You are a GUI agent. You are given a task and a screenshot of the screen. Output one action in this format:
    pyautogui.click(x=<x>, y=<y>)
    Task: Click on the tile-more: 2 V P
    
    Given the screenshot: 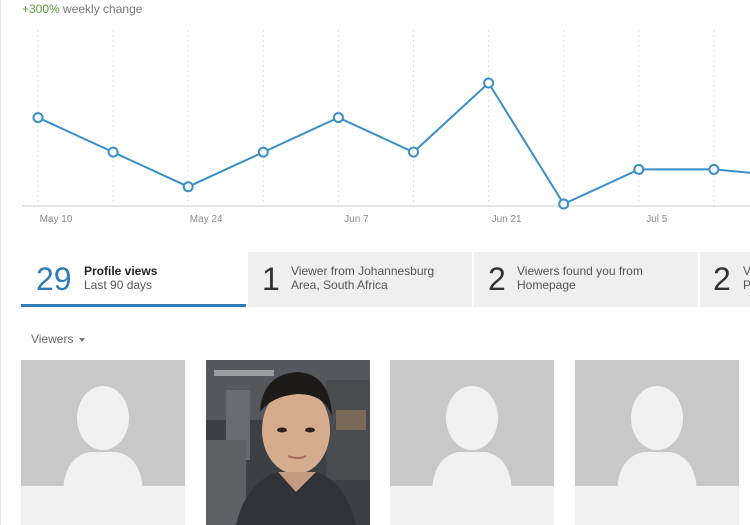 What is the action you would take?
    pyautogui.click(x=725, y=279)
    